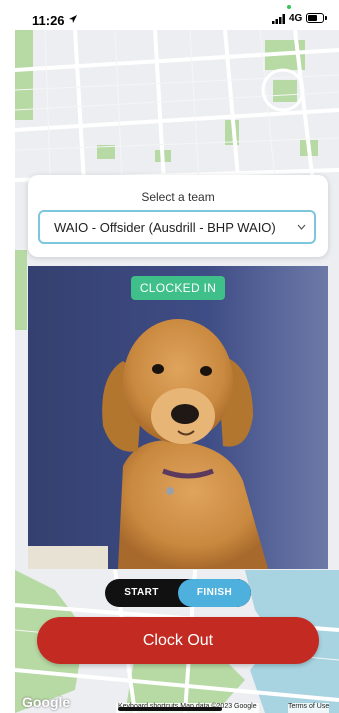 This screenshot has width=339, height=713. What do you see at coordinates (46, 702) in the screenshot?
I see `google-logo: Google` at bounding box center [46, 702].